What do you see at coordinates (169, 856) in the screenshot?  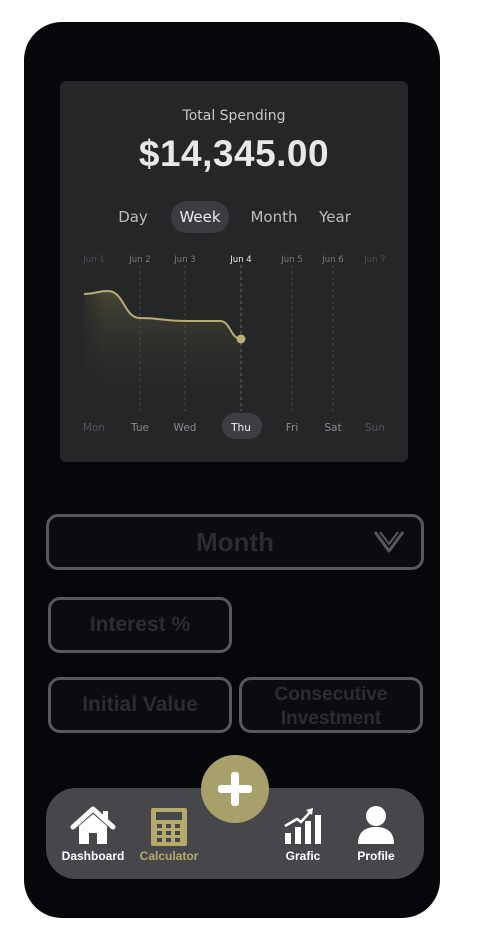 I see `nav-calculator-label: Calculator` at bounding box center [169, 856].